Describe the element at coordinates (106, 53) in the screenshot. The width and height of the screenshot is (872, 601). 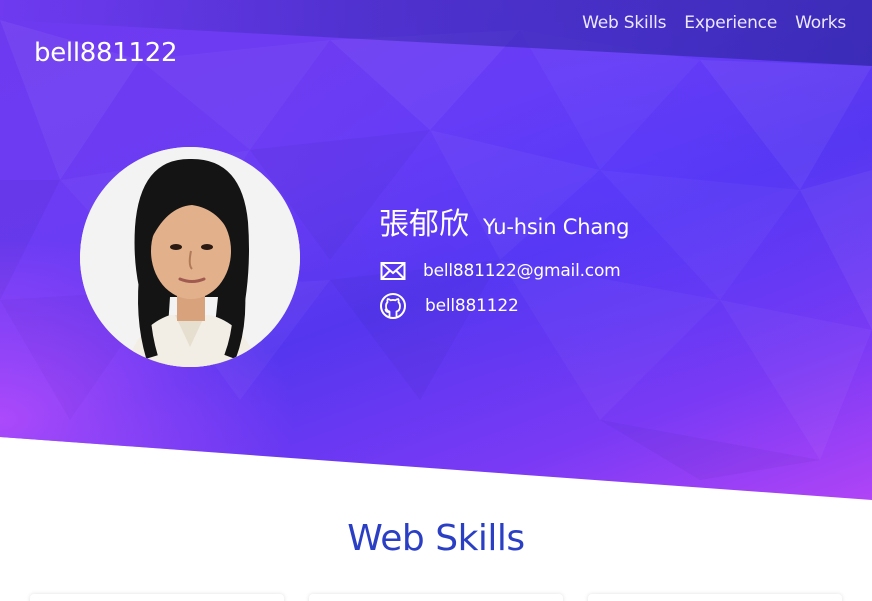
I see `brand-logo: bell881122` at that location.